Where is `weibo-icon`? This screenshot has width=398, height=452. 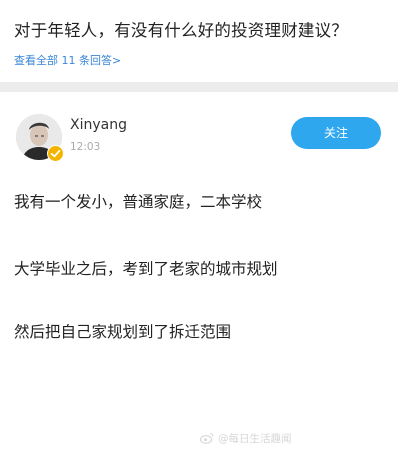 weibo-icon is located at coordinates (207, 438).